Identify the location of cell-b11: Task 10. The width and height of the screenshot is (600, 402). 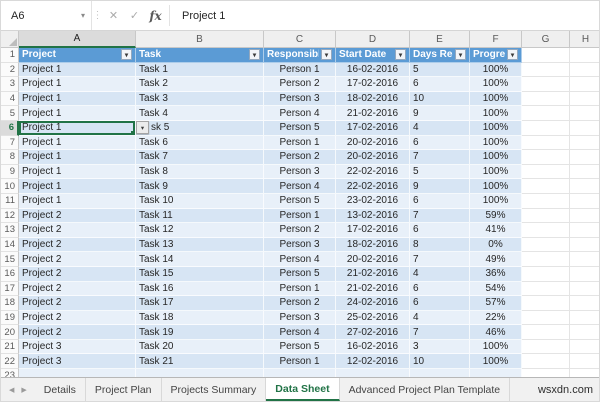
(200, 201).